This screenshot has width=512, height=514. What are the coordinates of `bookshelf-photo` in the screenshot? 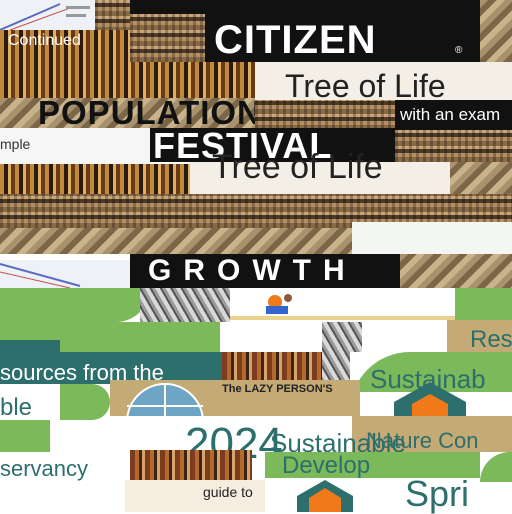 It's located at (191, 465).